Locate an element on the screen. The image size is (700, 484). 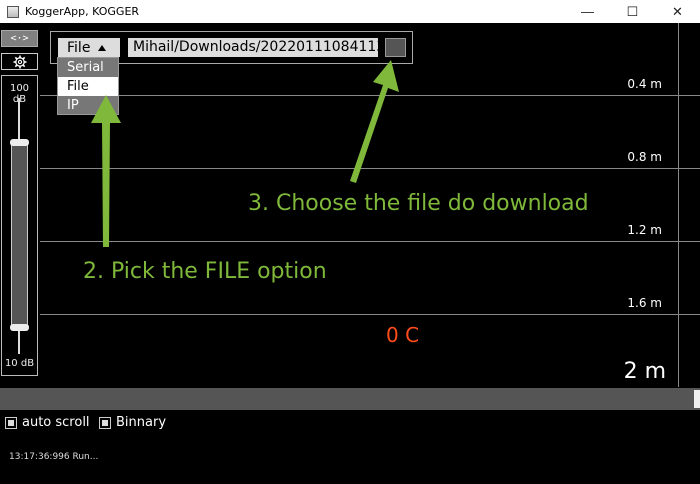
close-button: ✕ is located at coordinates (677, 11).